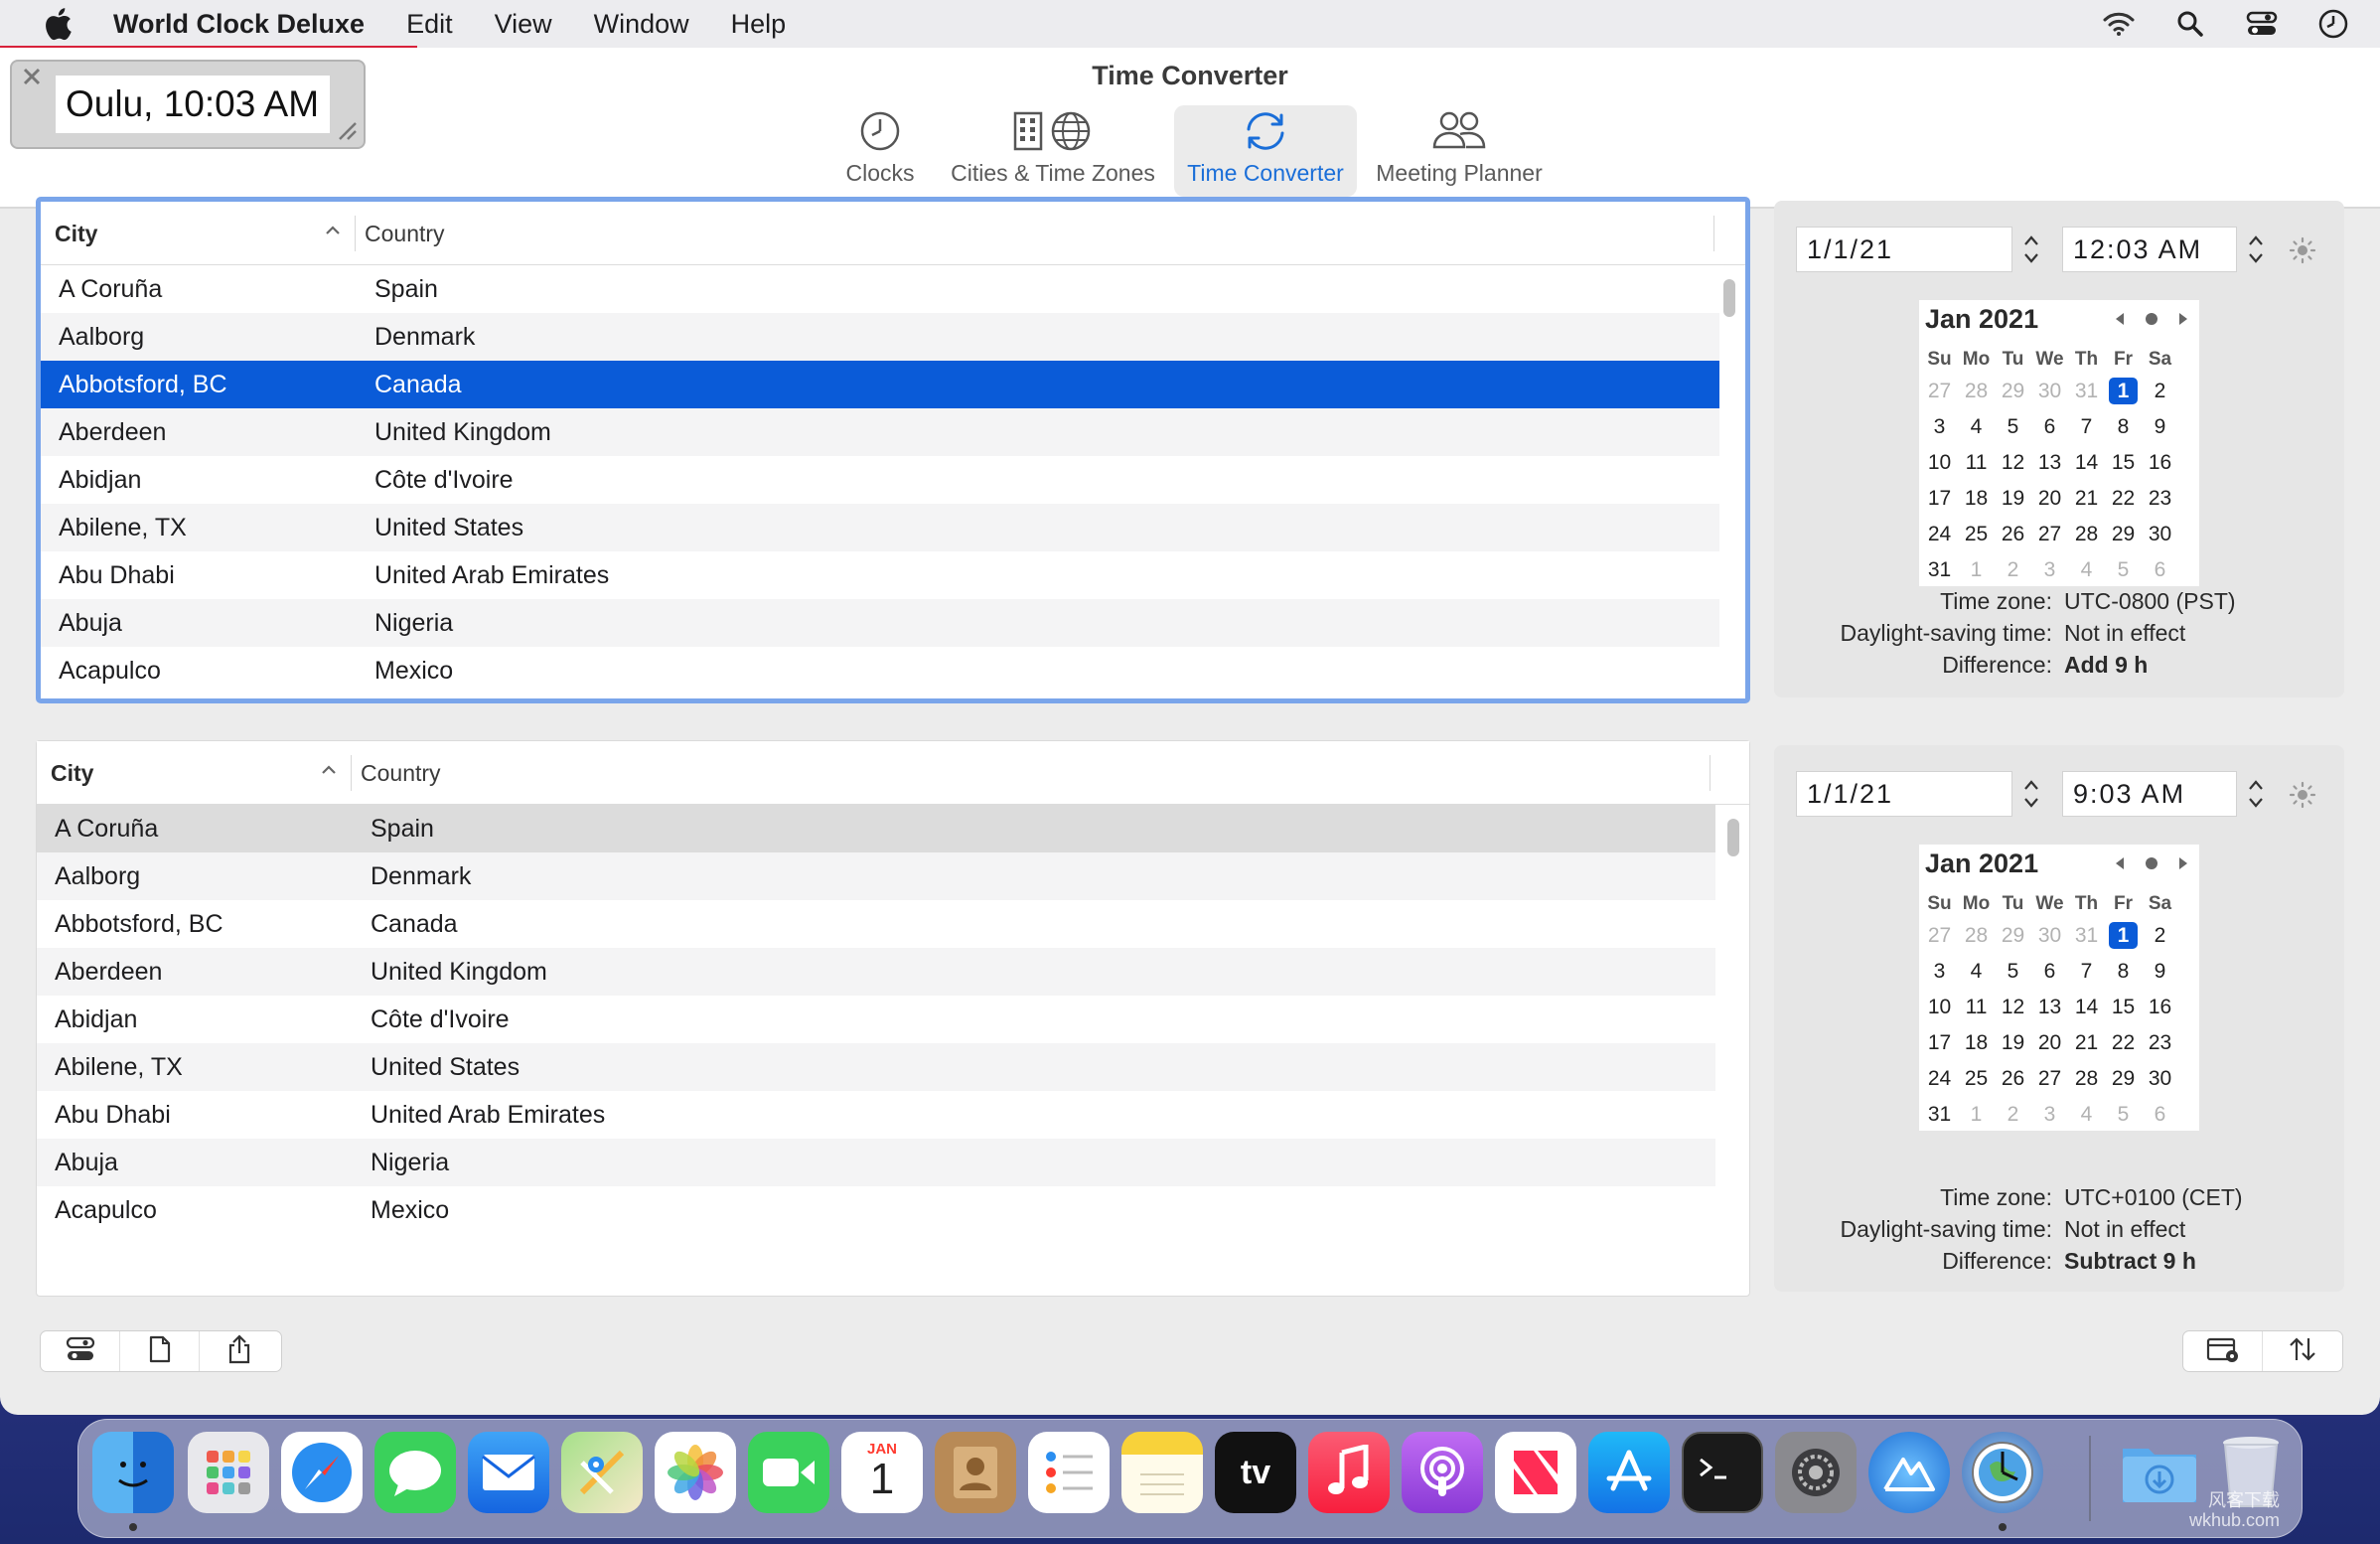 This screenshot has height=1544, width=2380. What do you see at coordinates (2086, 463) in the screenshot?
I see `calendar-day: 14` at bounding box center [2086, 463].